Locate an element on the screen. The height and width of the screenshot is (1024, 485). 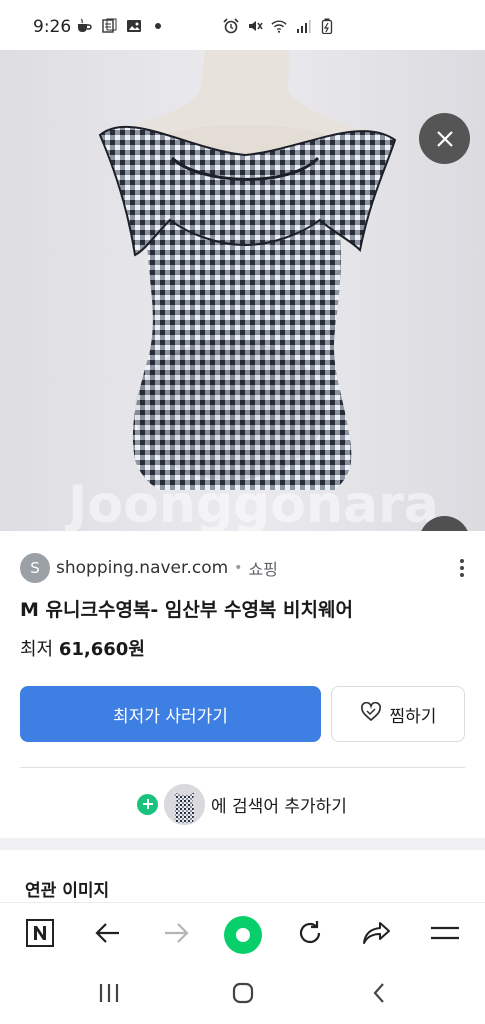
menu-button is located at coordinates (445, 935).